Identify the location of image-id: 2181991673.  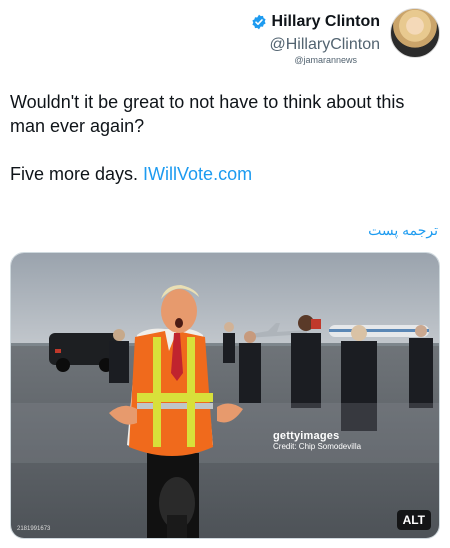
(34, 529).